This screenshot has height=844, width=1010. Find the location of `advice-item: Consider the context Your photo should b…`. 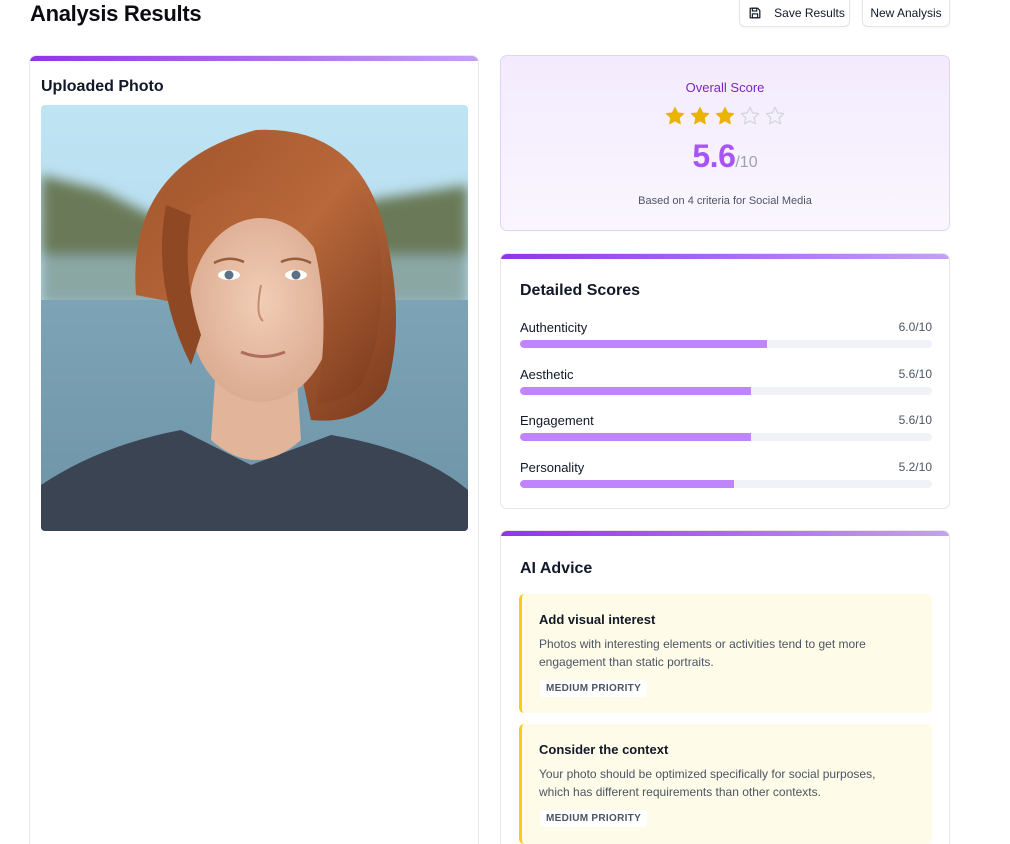

advice-item: Consider the context Your photo should b… is located at coordinates (725, 784).